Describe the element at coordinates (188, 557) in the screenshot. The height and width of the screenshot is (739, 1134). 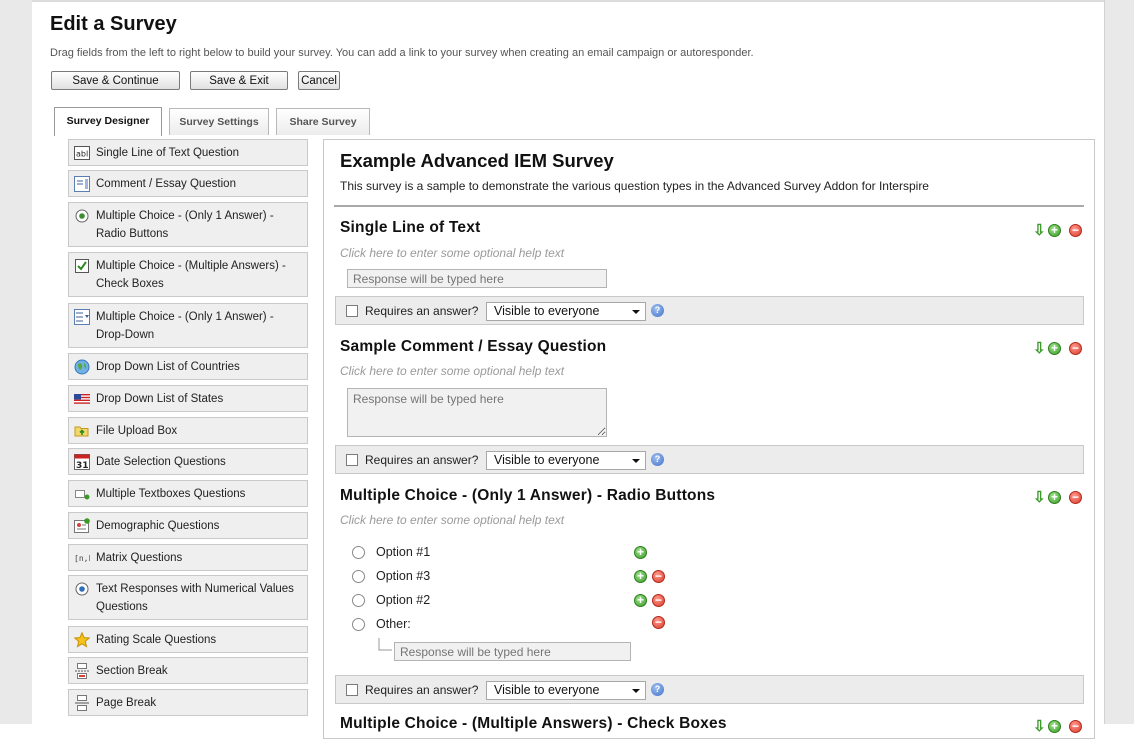
I see `sidebar-item-matrix: [n,k] Matrix Questions` at that location.